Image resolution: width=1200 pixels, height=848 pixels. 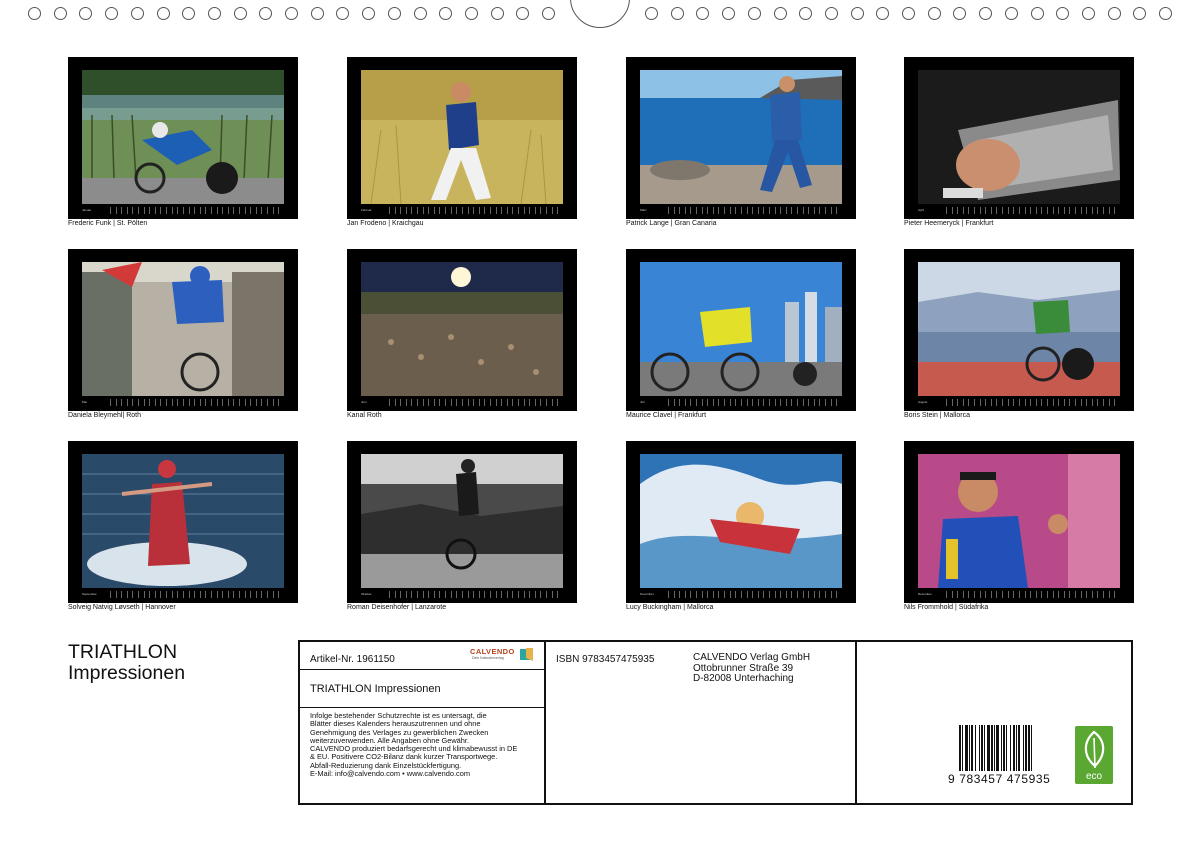 What do you see at coordinates (503, 656) in the screenshot?
I see `calvendo-logo: CALVENDO Dein Kalenderverlag` at bounding box center [503, 656].